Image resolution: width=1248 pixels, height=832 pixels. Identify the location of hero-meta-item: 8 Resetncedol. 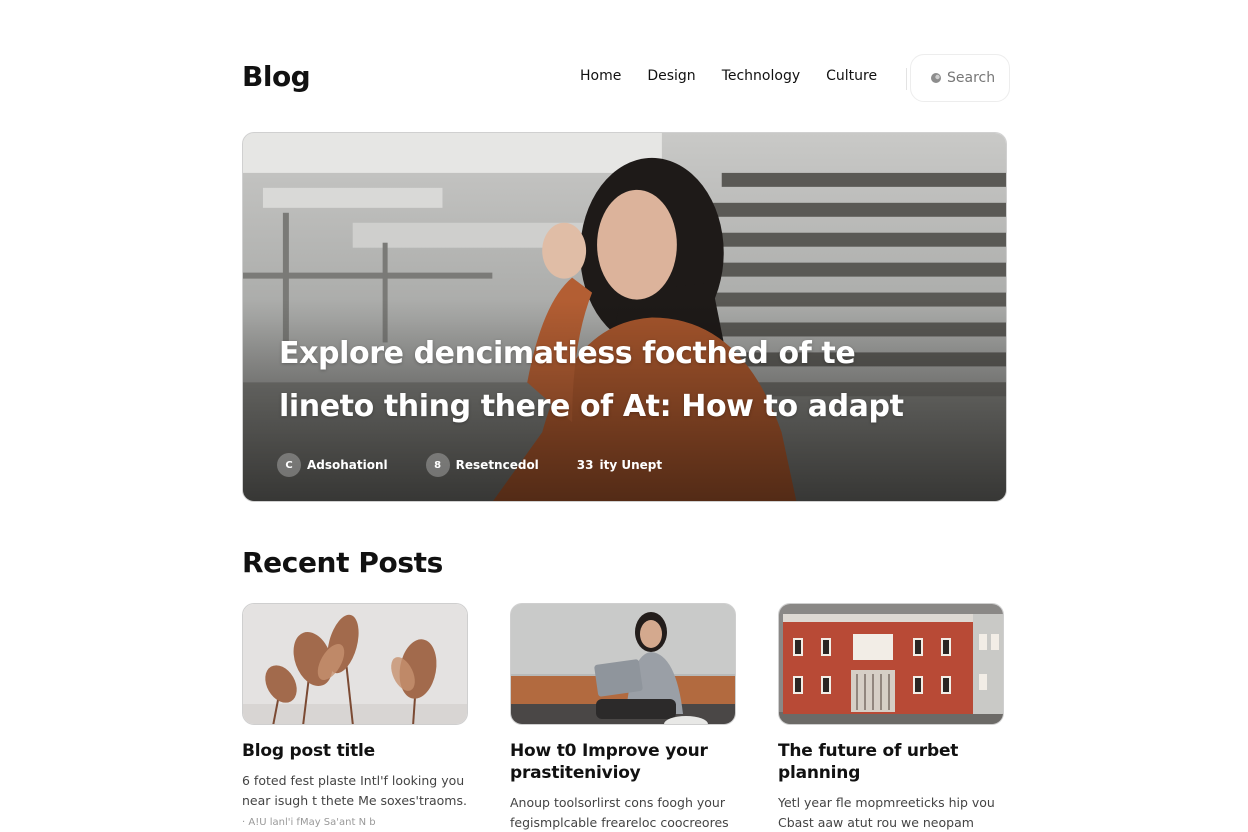
(482, 465).